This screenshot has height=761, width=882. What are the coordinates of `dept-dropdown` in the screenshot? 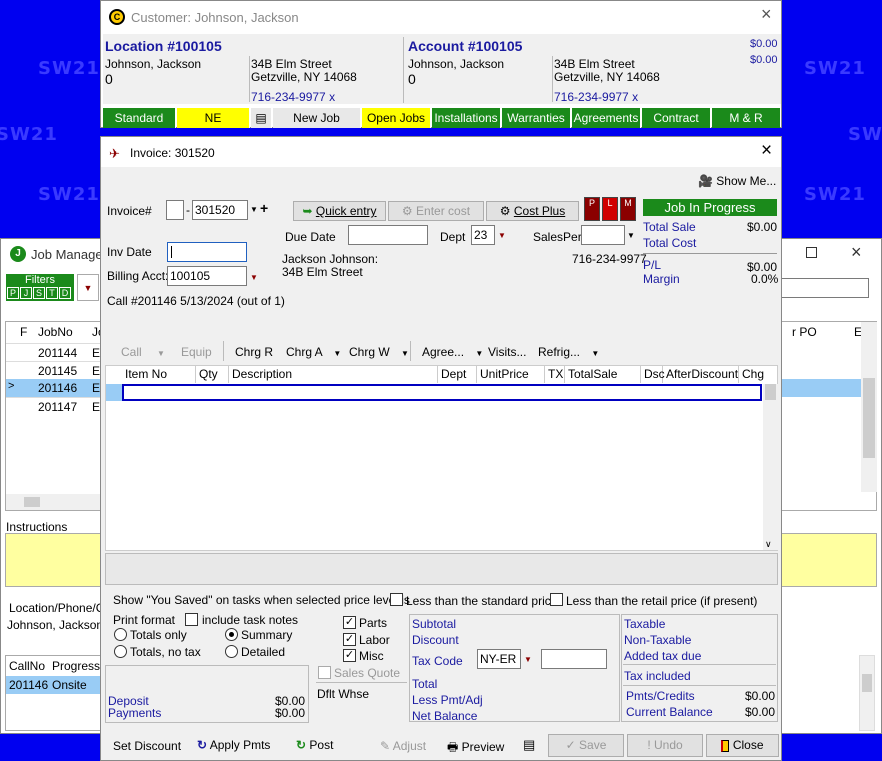 It's located at (502, 236).